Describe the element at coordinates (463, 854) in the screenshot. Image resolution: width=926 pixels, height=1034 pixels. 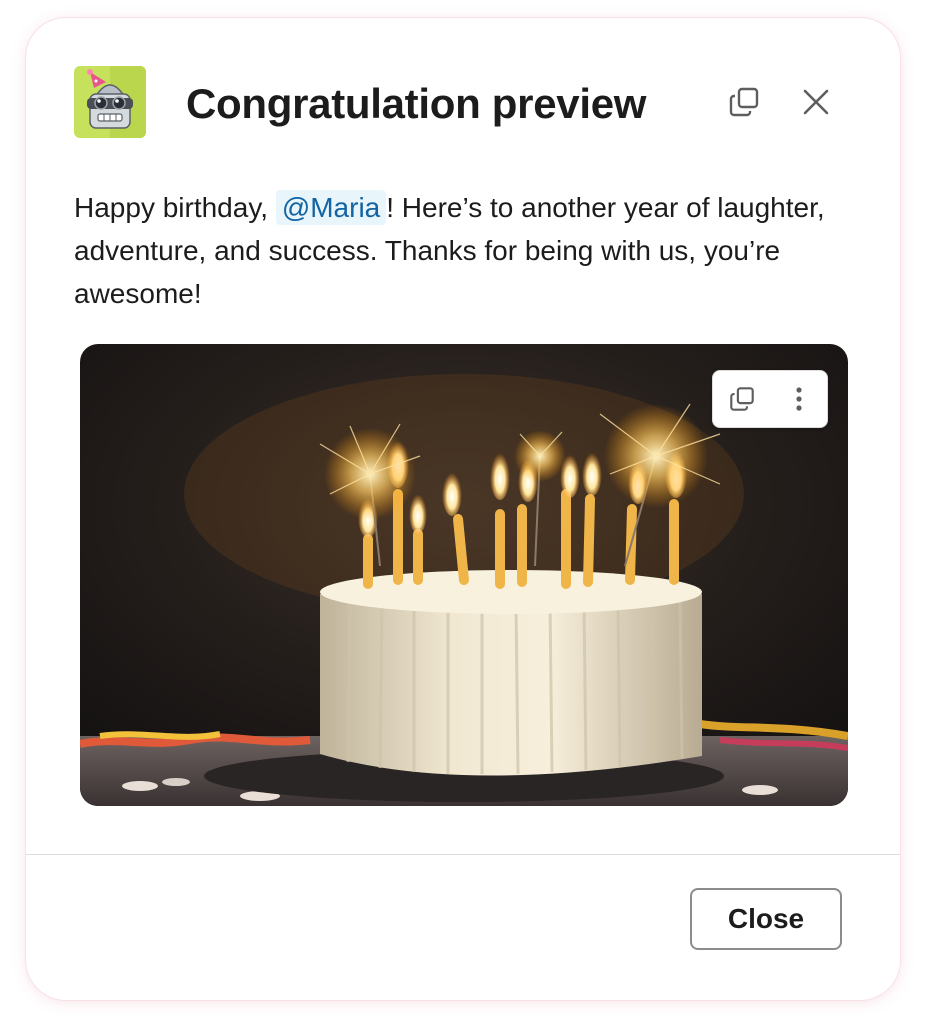
I see `footer-divider` at that location.